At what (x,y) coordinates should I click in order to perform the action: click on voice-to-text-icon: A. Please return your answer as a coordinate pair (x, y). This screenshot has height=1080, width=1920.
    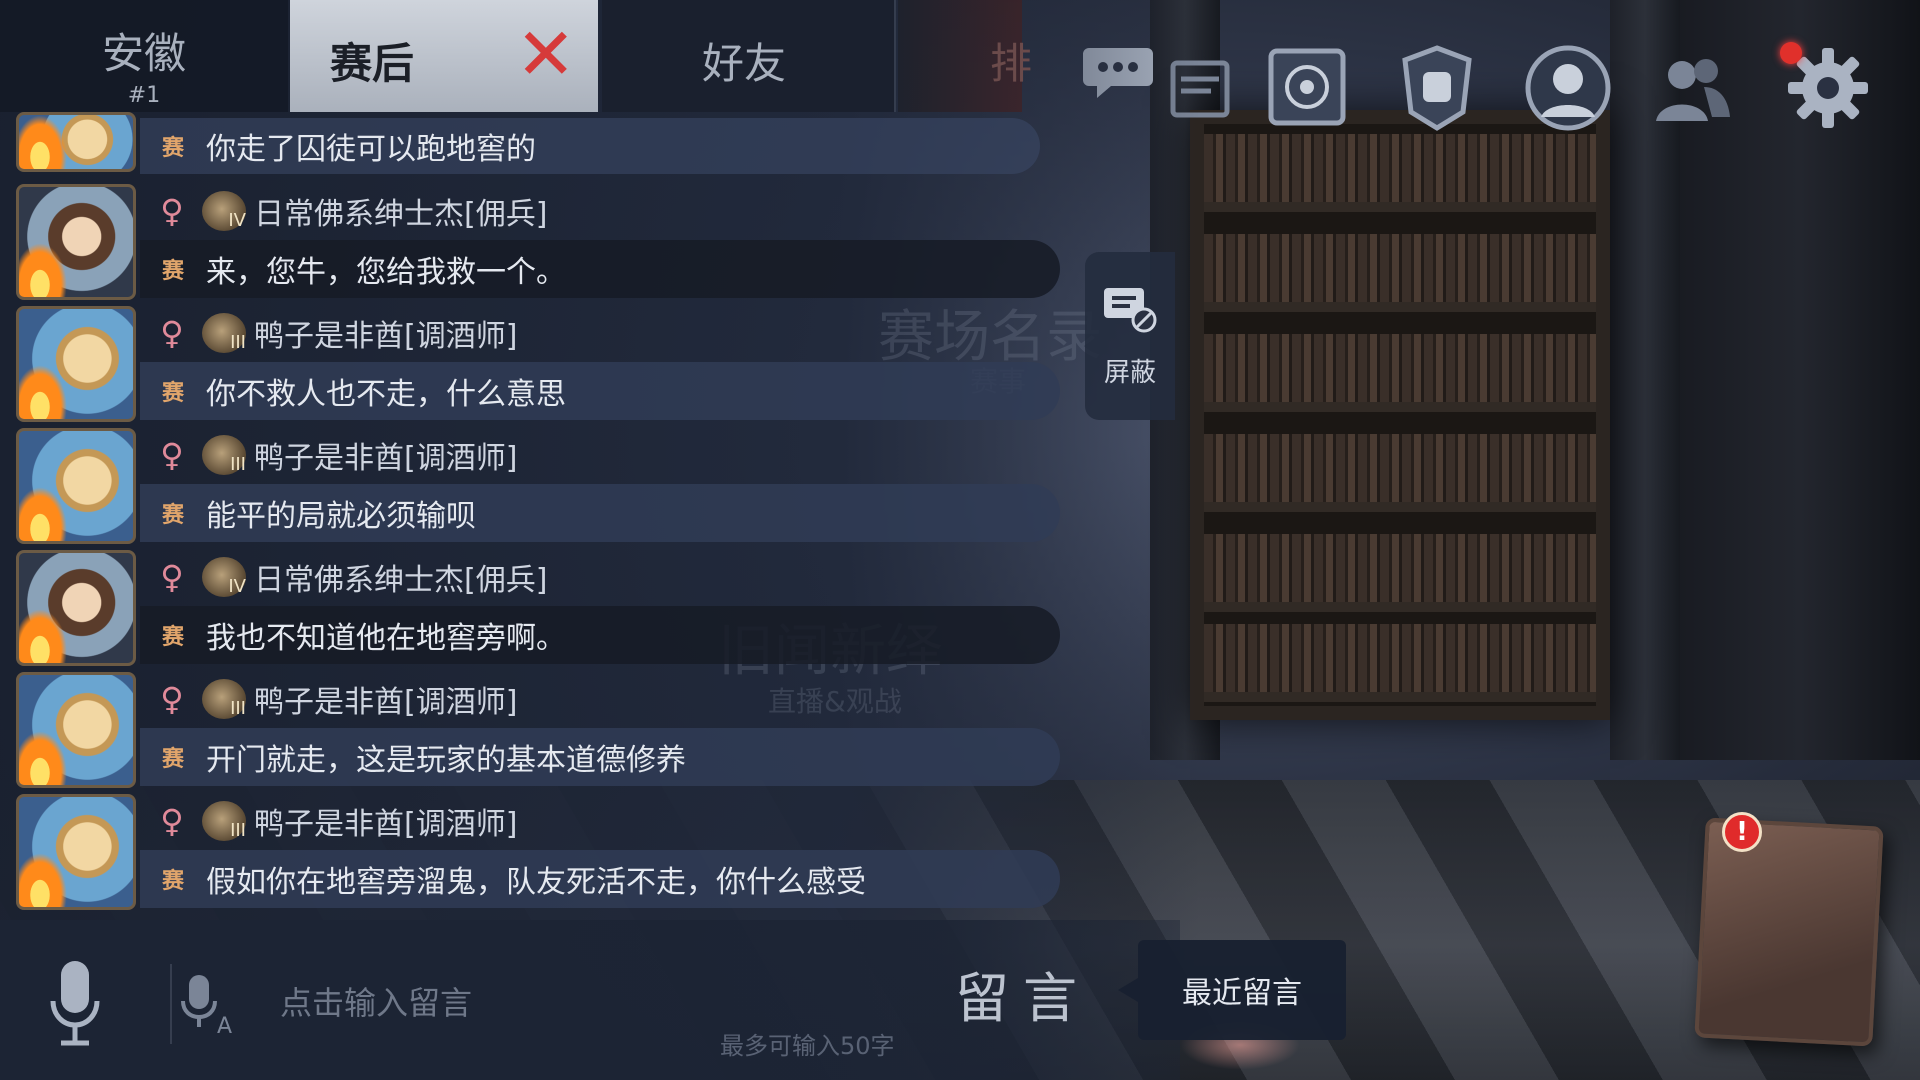
    Looking at the image, I should click on (206, 1006).